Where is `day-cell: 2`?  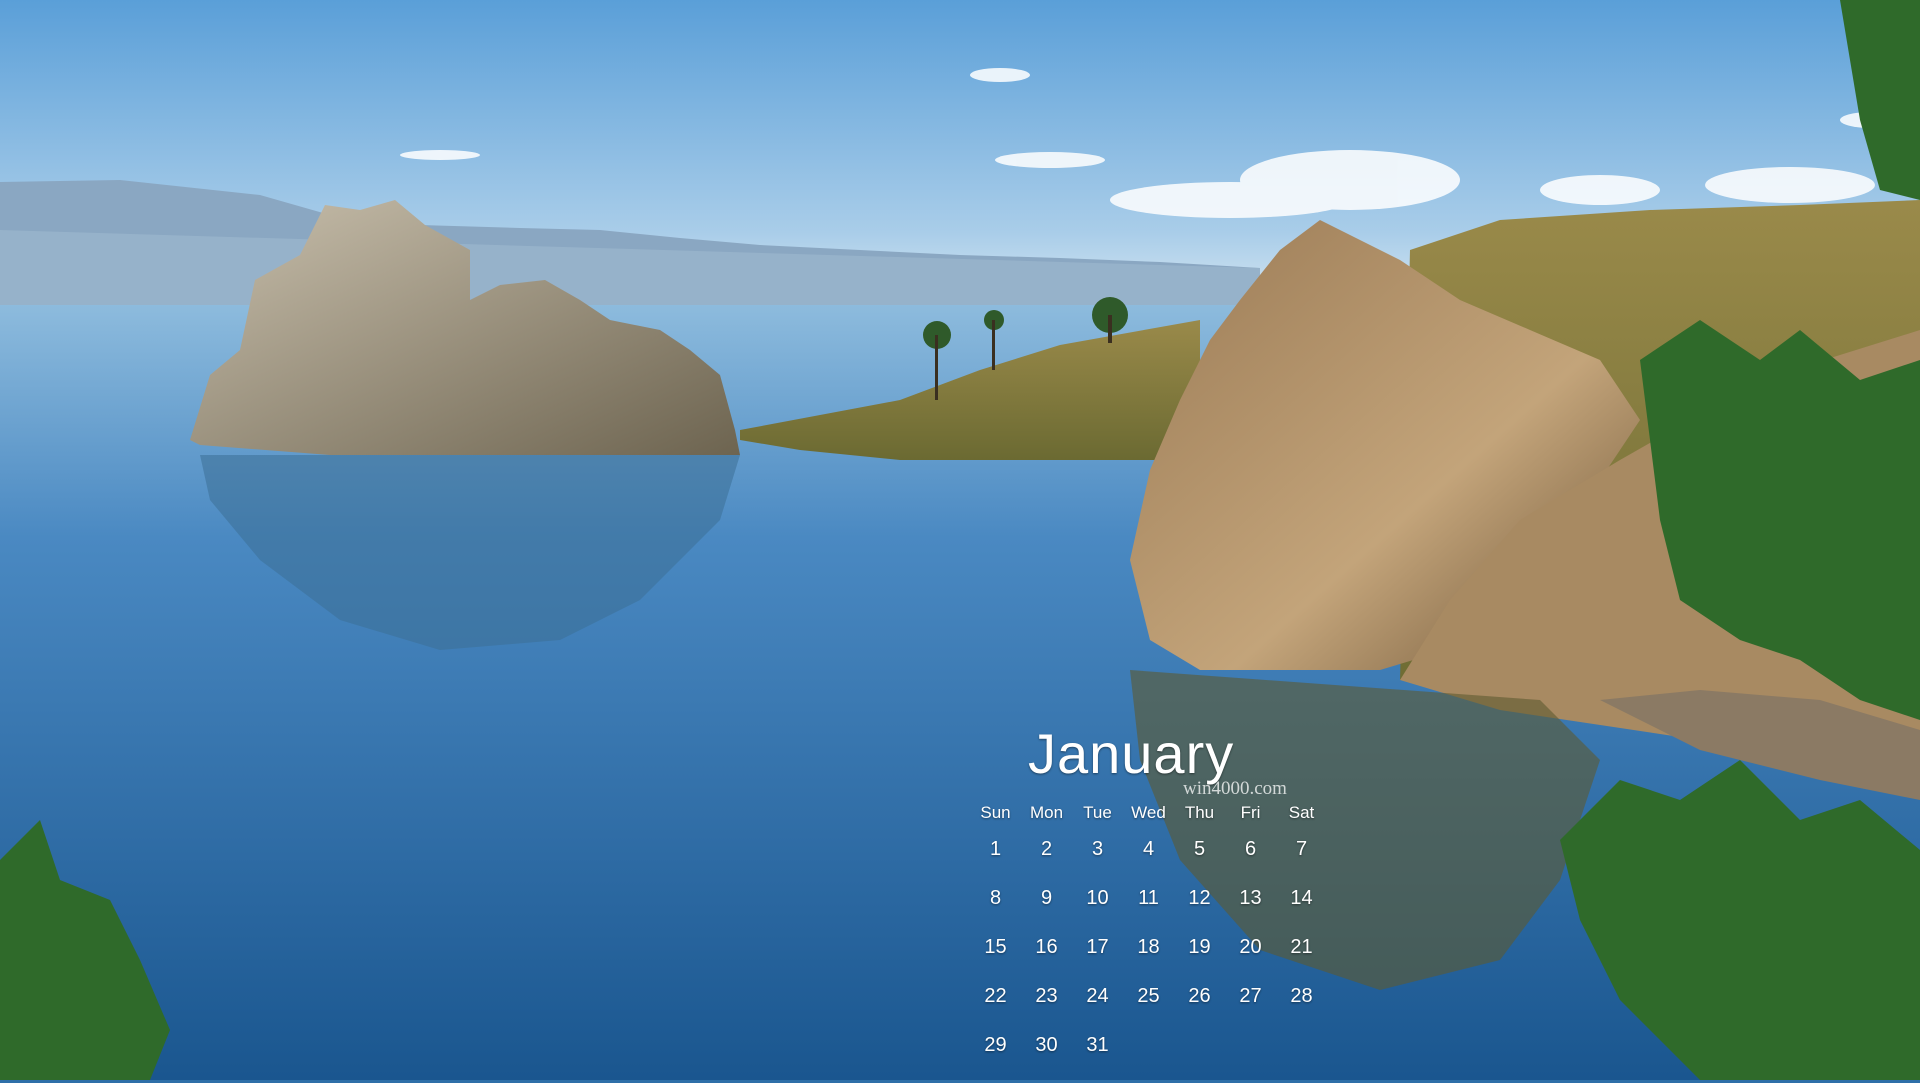 day-cell: 2 is located at coordinates (1046, 849).